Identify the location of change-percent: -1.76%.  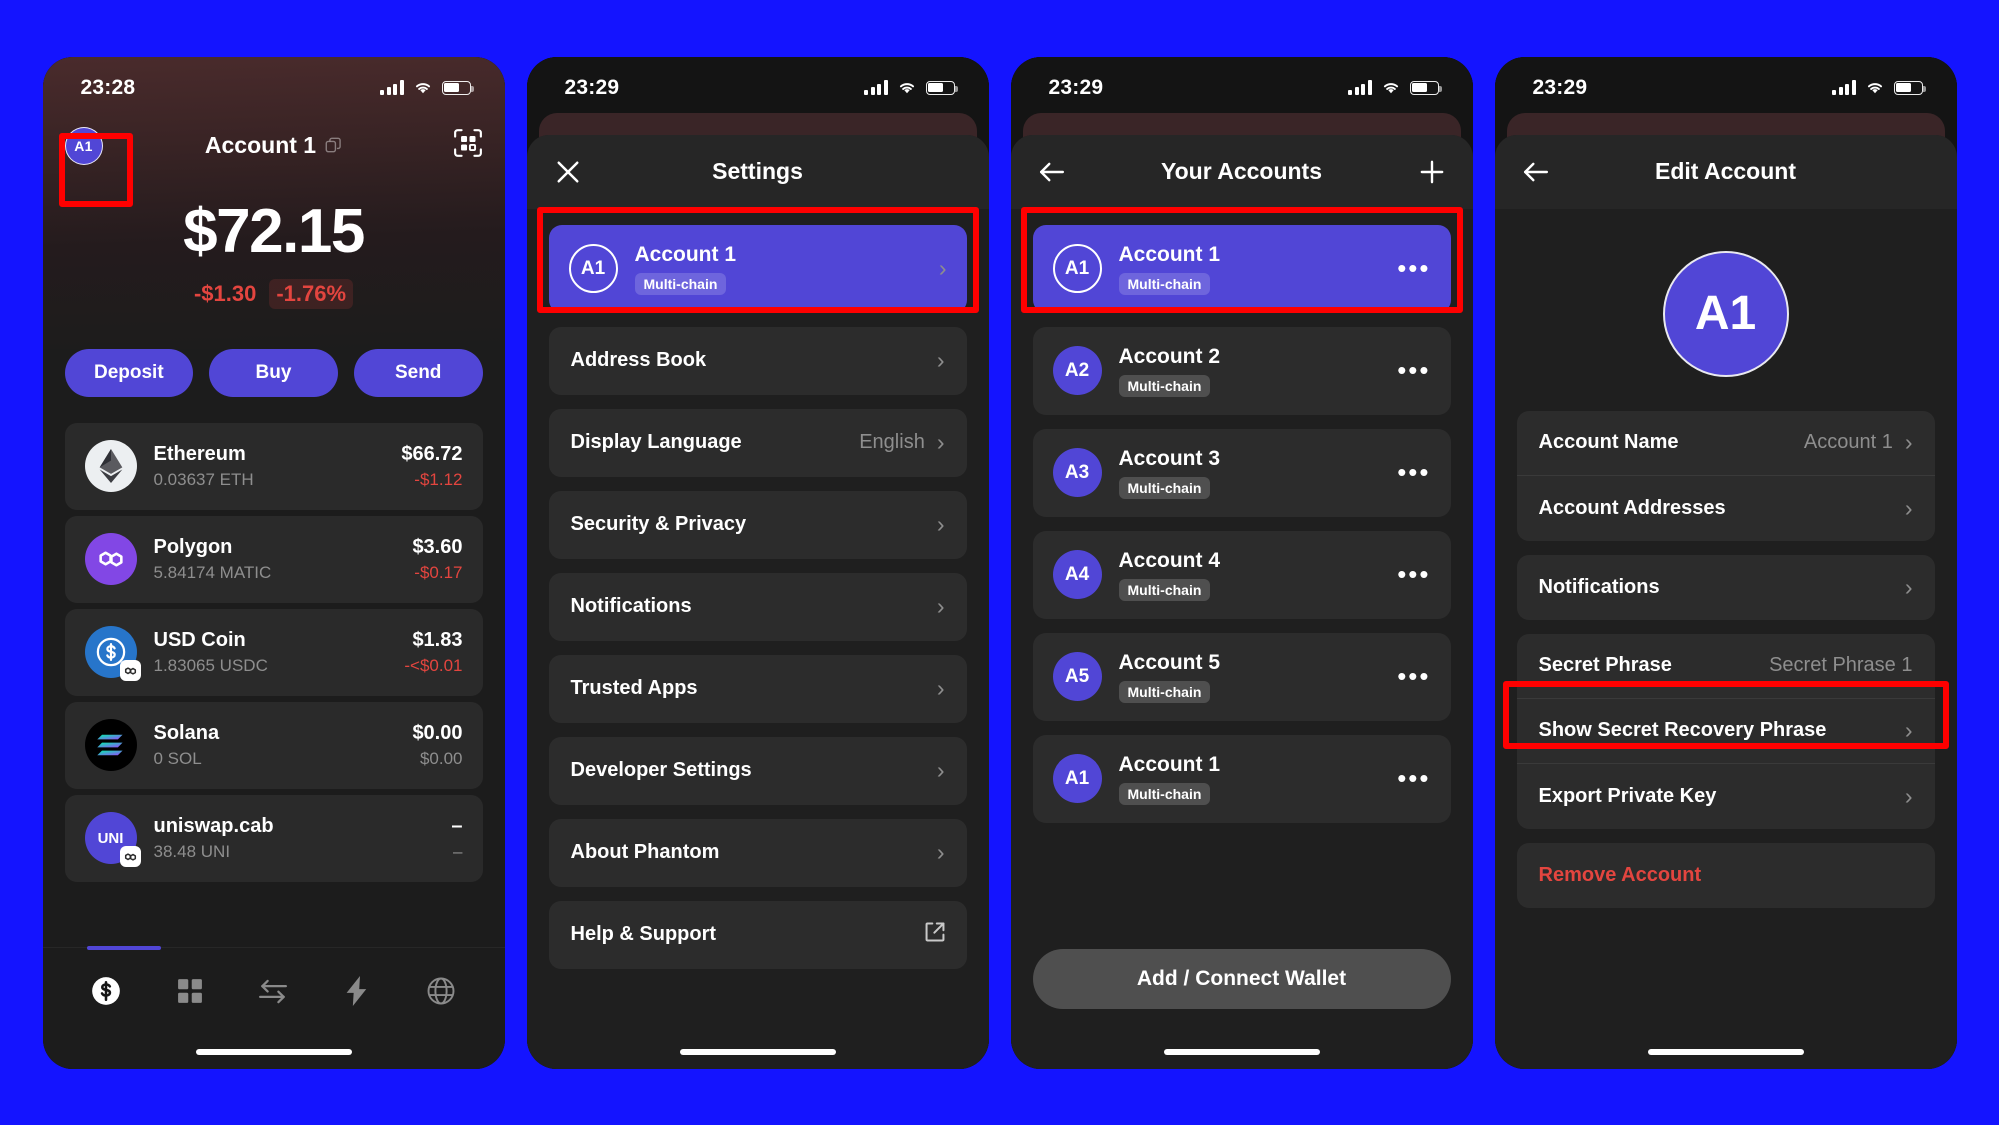
(311, 293).